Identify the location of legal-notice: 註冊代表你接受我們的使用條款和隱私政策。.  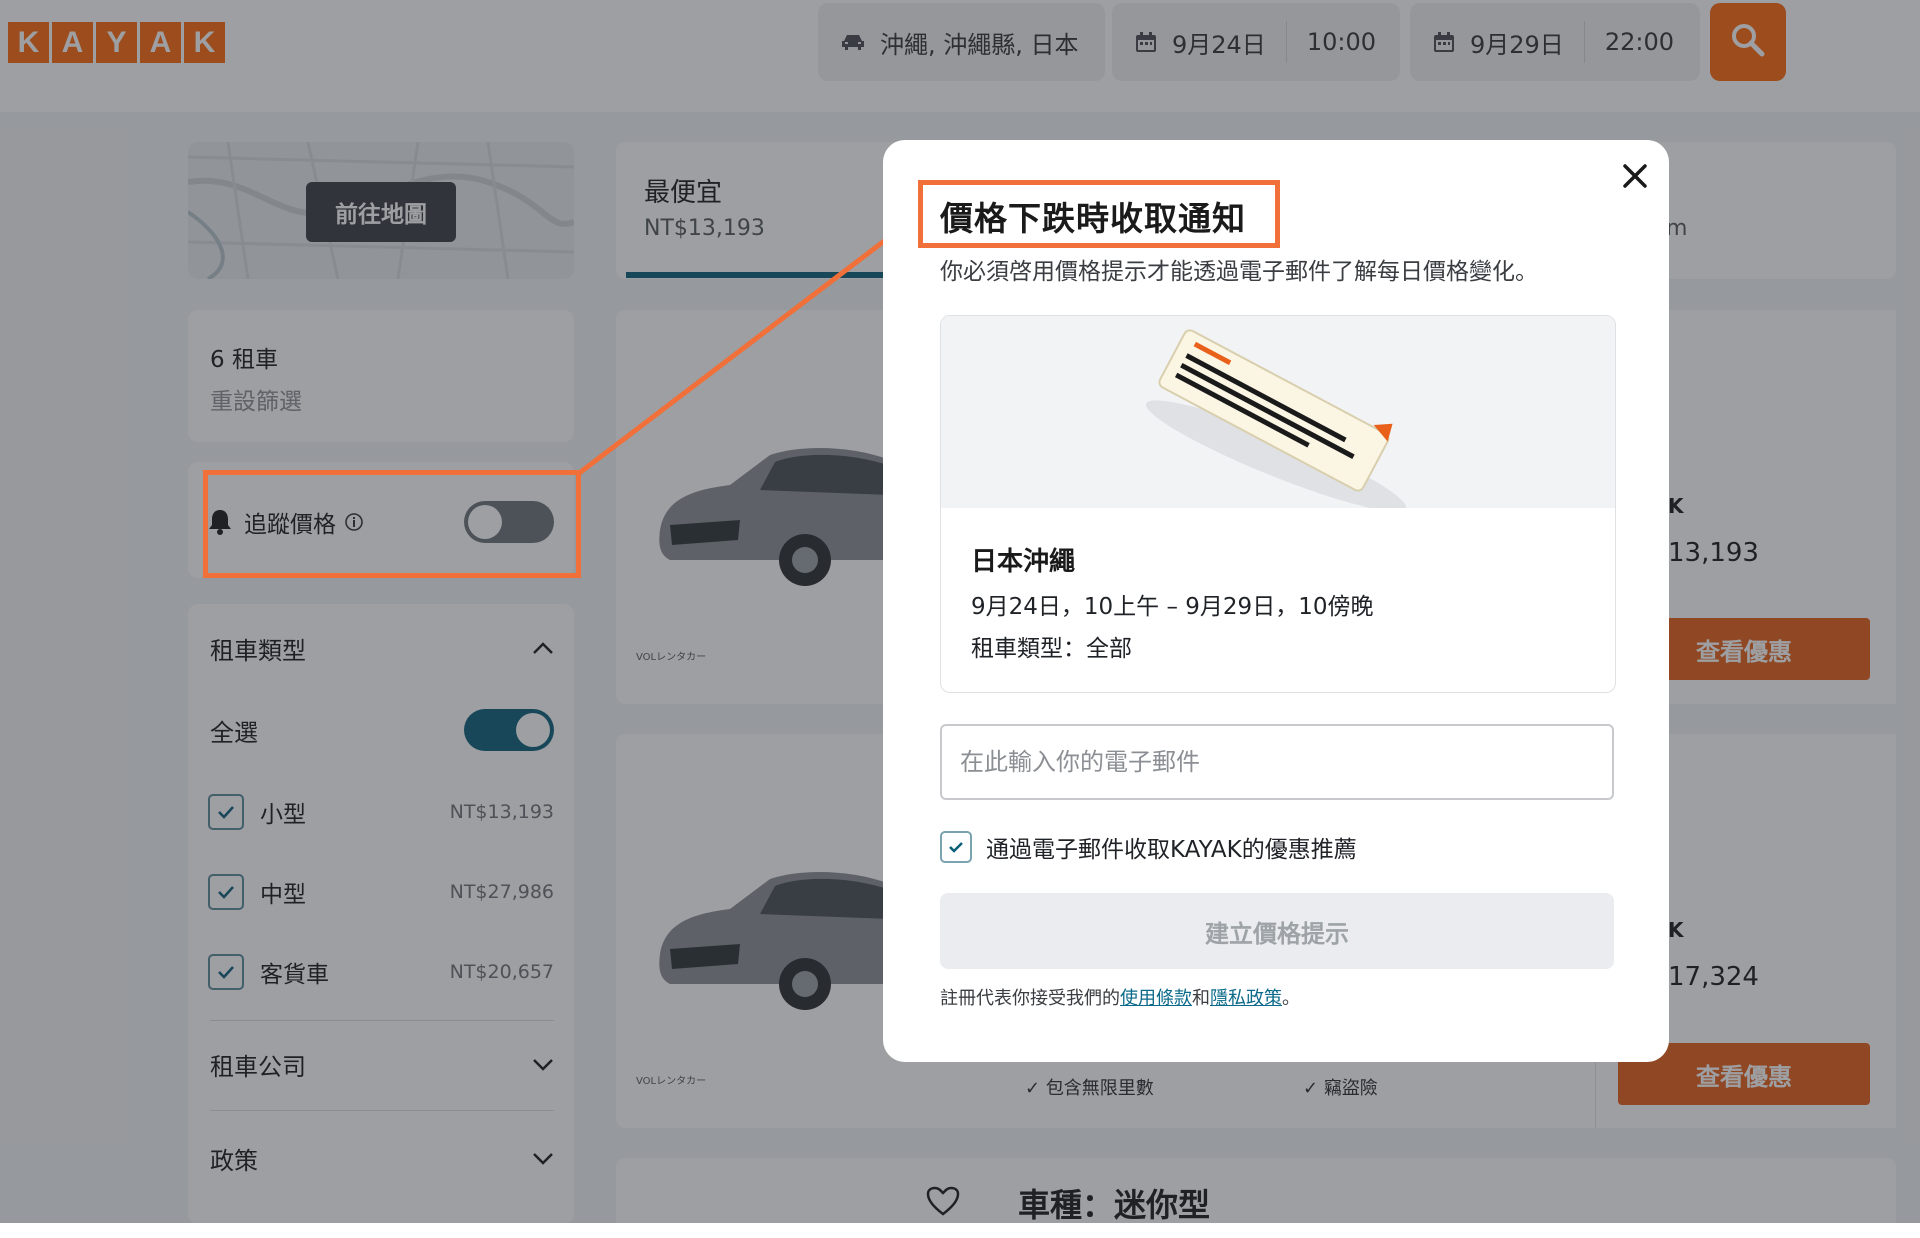
(1120, 997).